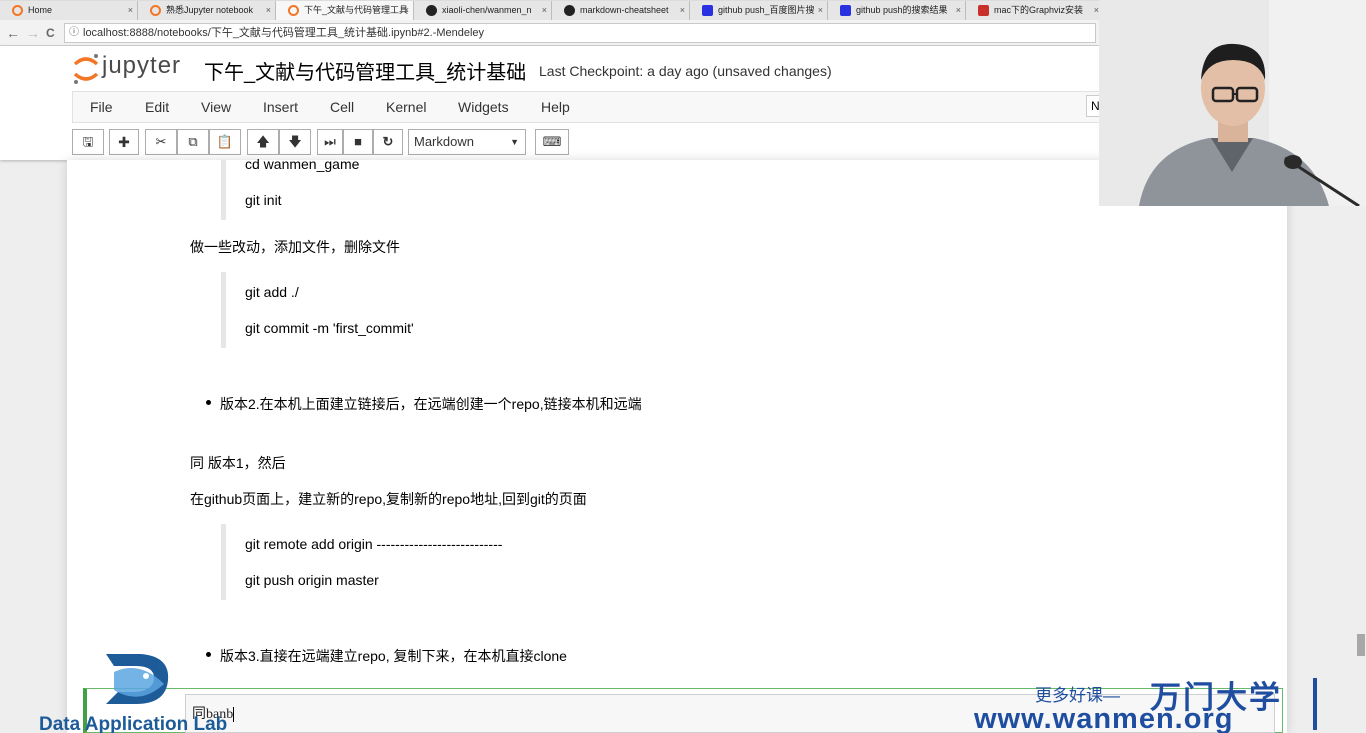  I want to click on data-application-lab-logo-icon, so click(137, 679).